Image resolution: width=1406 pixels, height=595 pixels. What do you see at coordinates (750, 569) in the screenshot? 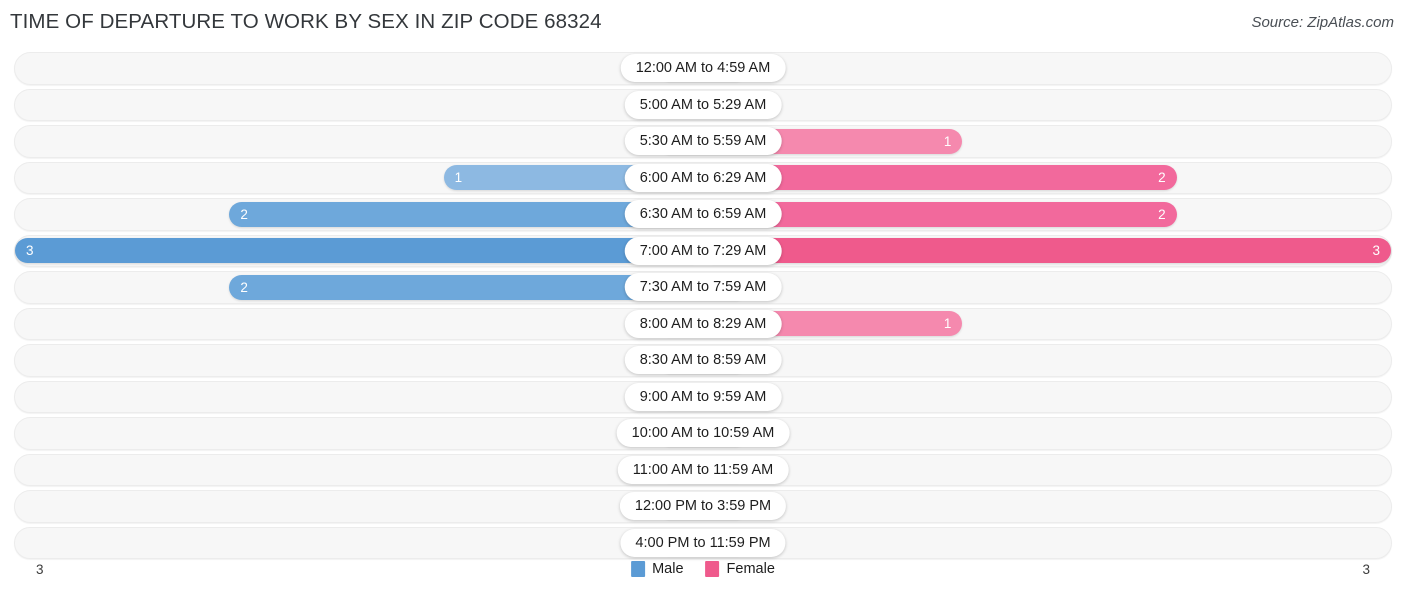
I see `legend-label-female: Female` at bounding box center [750, 569].